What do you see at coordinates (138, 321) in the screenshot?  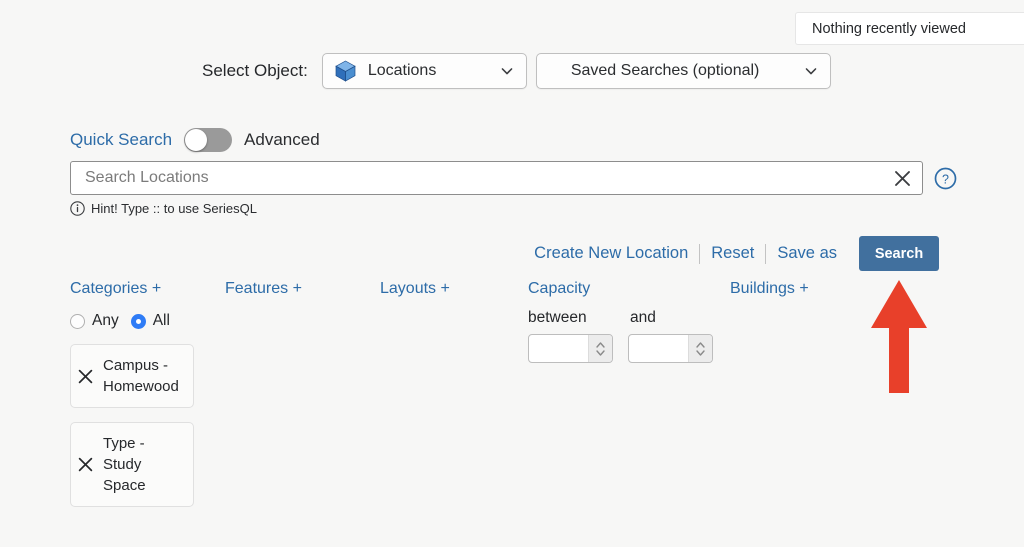 I see `radio-all` at bounding box center [138, 321].